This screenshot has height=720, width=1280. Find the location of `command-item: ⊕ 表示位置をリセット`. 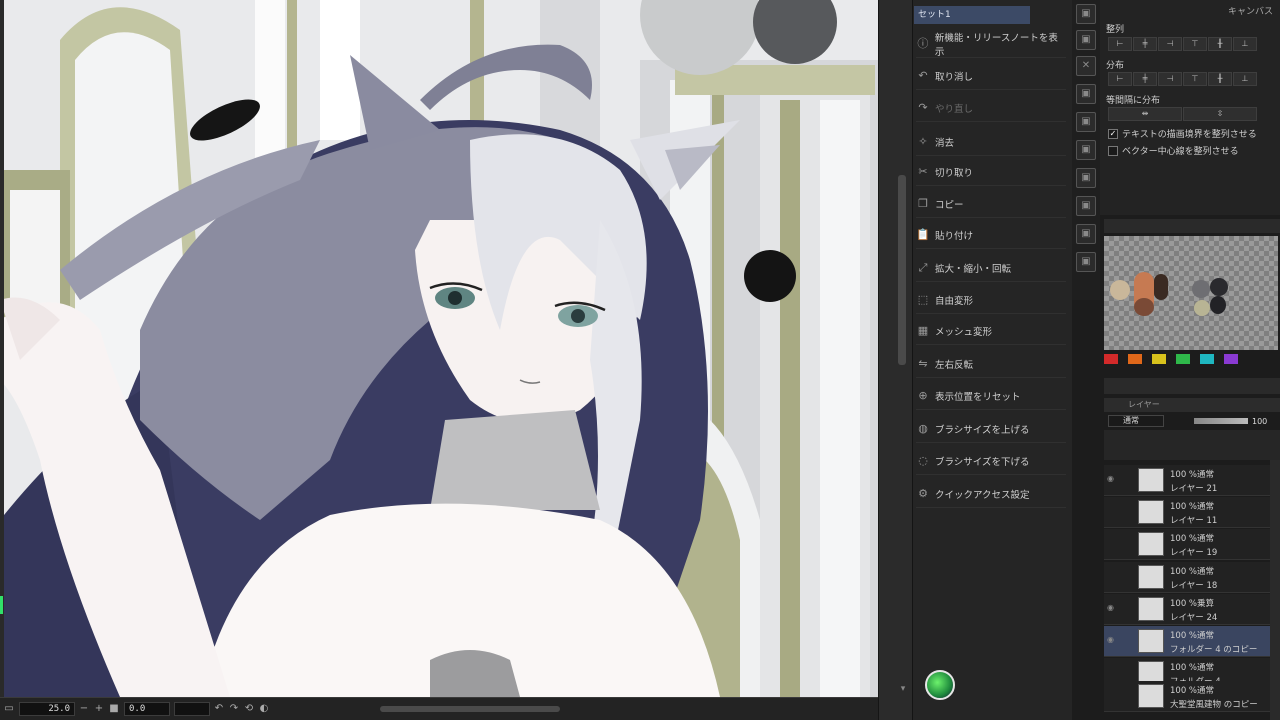

command-item: ⊕ 表示位置をリセット is located at coordinates (991, 396).